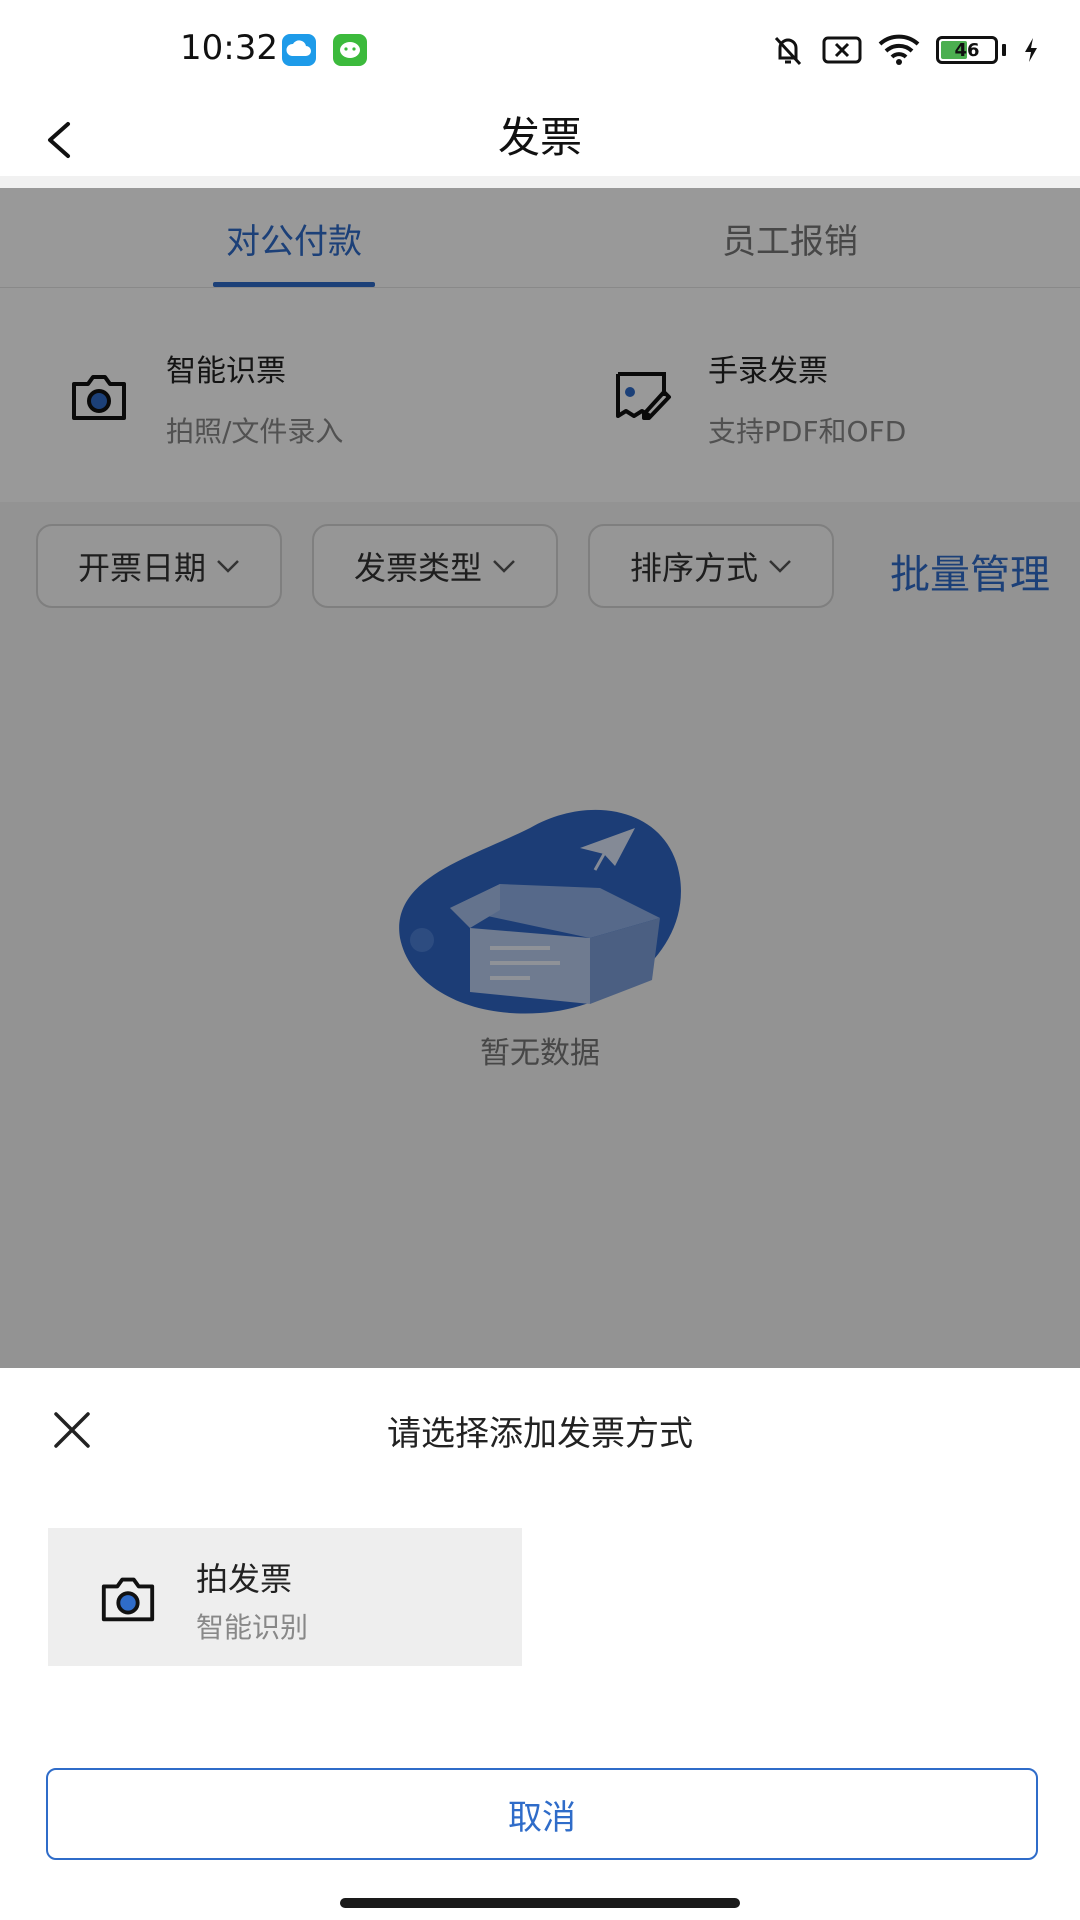 The height and width of the screenshot is (1920, 1080). I want to click on app-header: 发票, so click(540, 140).